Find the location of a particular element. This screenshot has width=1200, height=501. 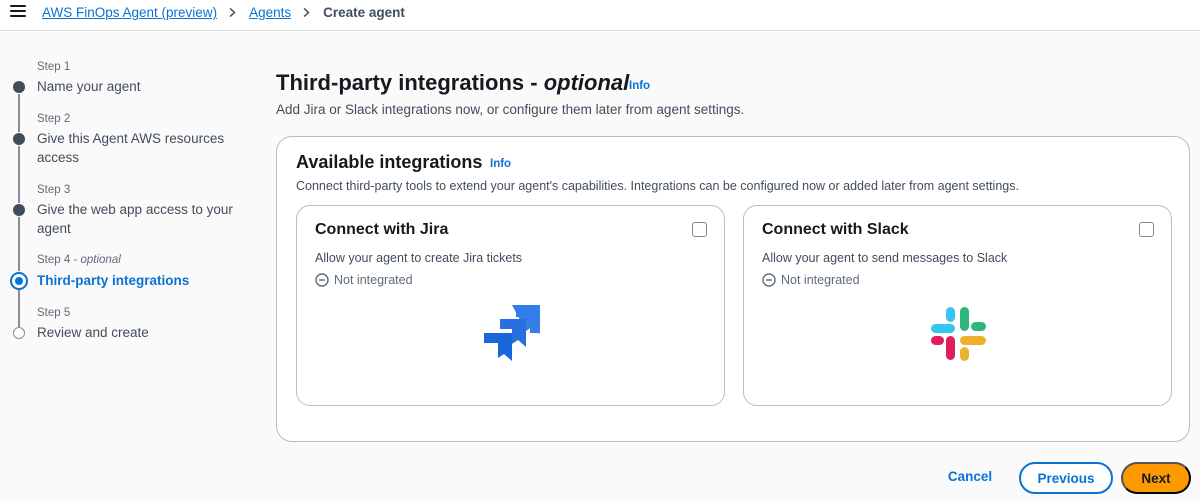

card-title: Connect with Slack is located at coordinates (835, 229).